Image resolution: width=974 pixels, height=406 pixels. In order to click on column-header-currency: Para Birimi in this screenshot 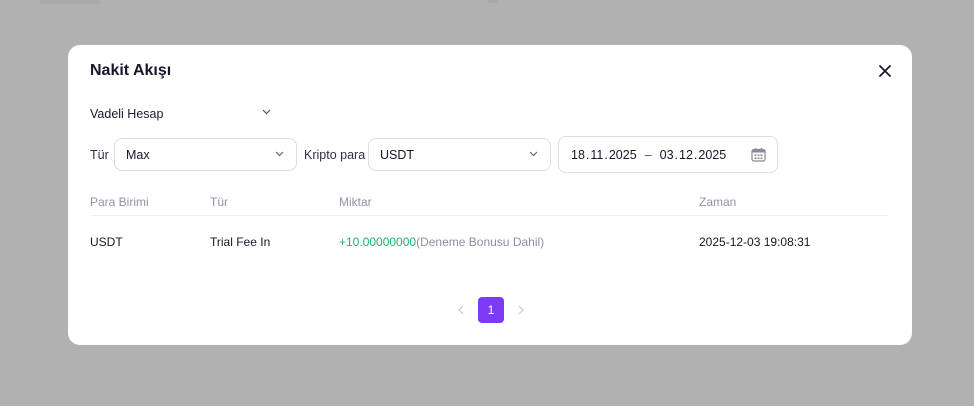, I will do `click(119, 202)`.